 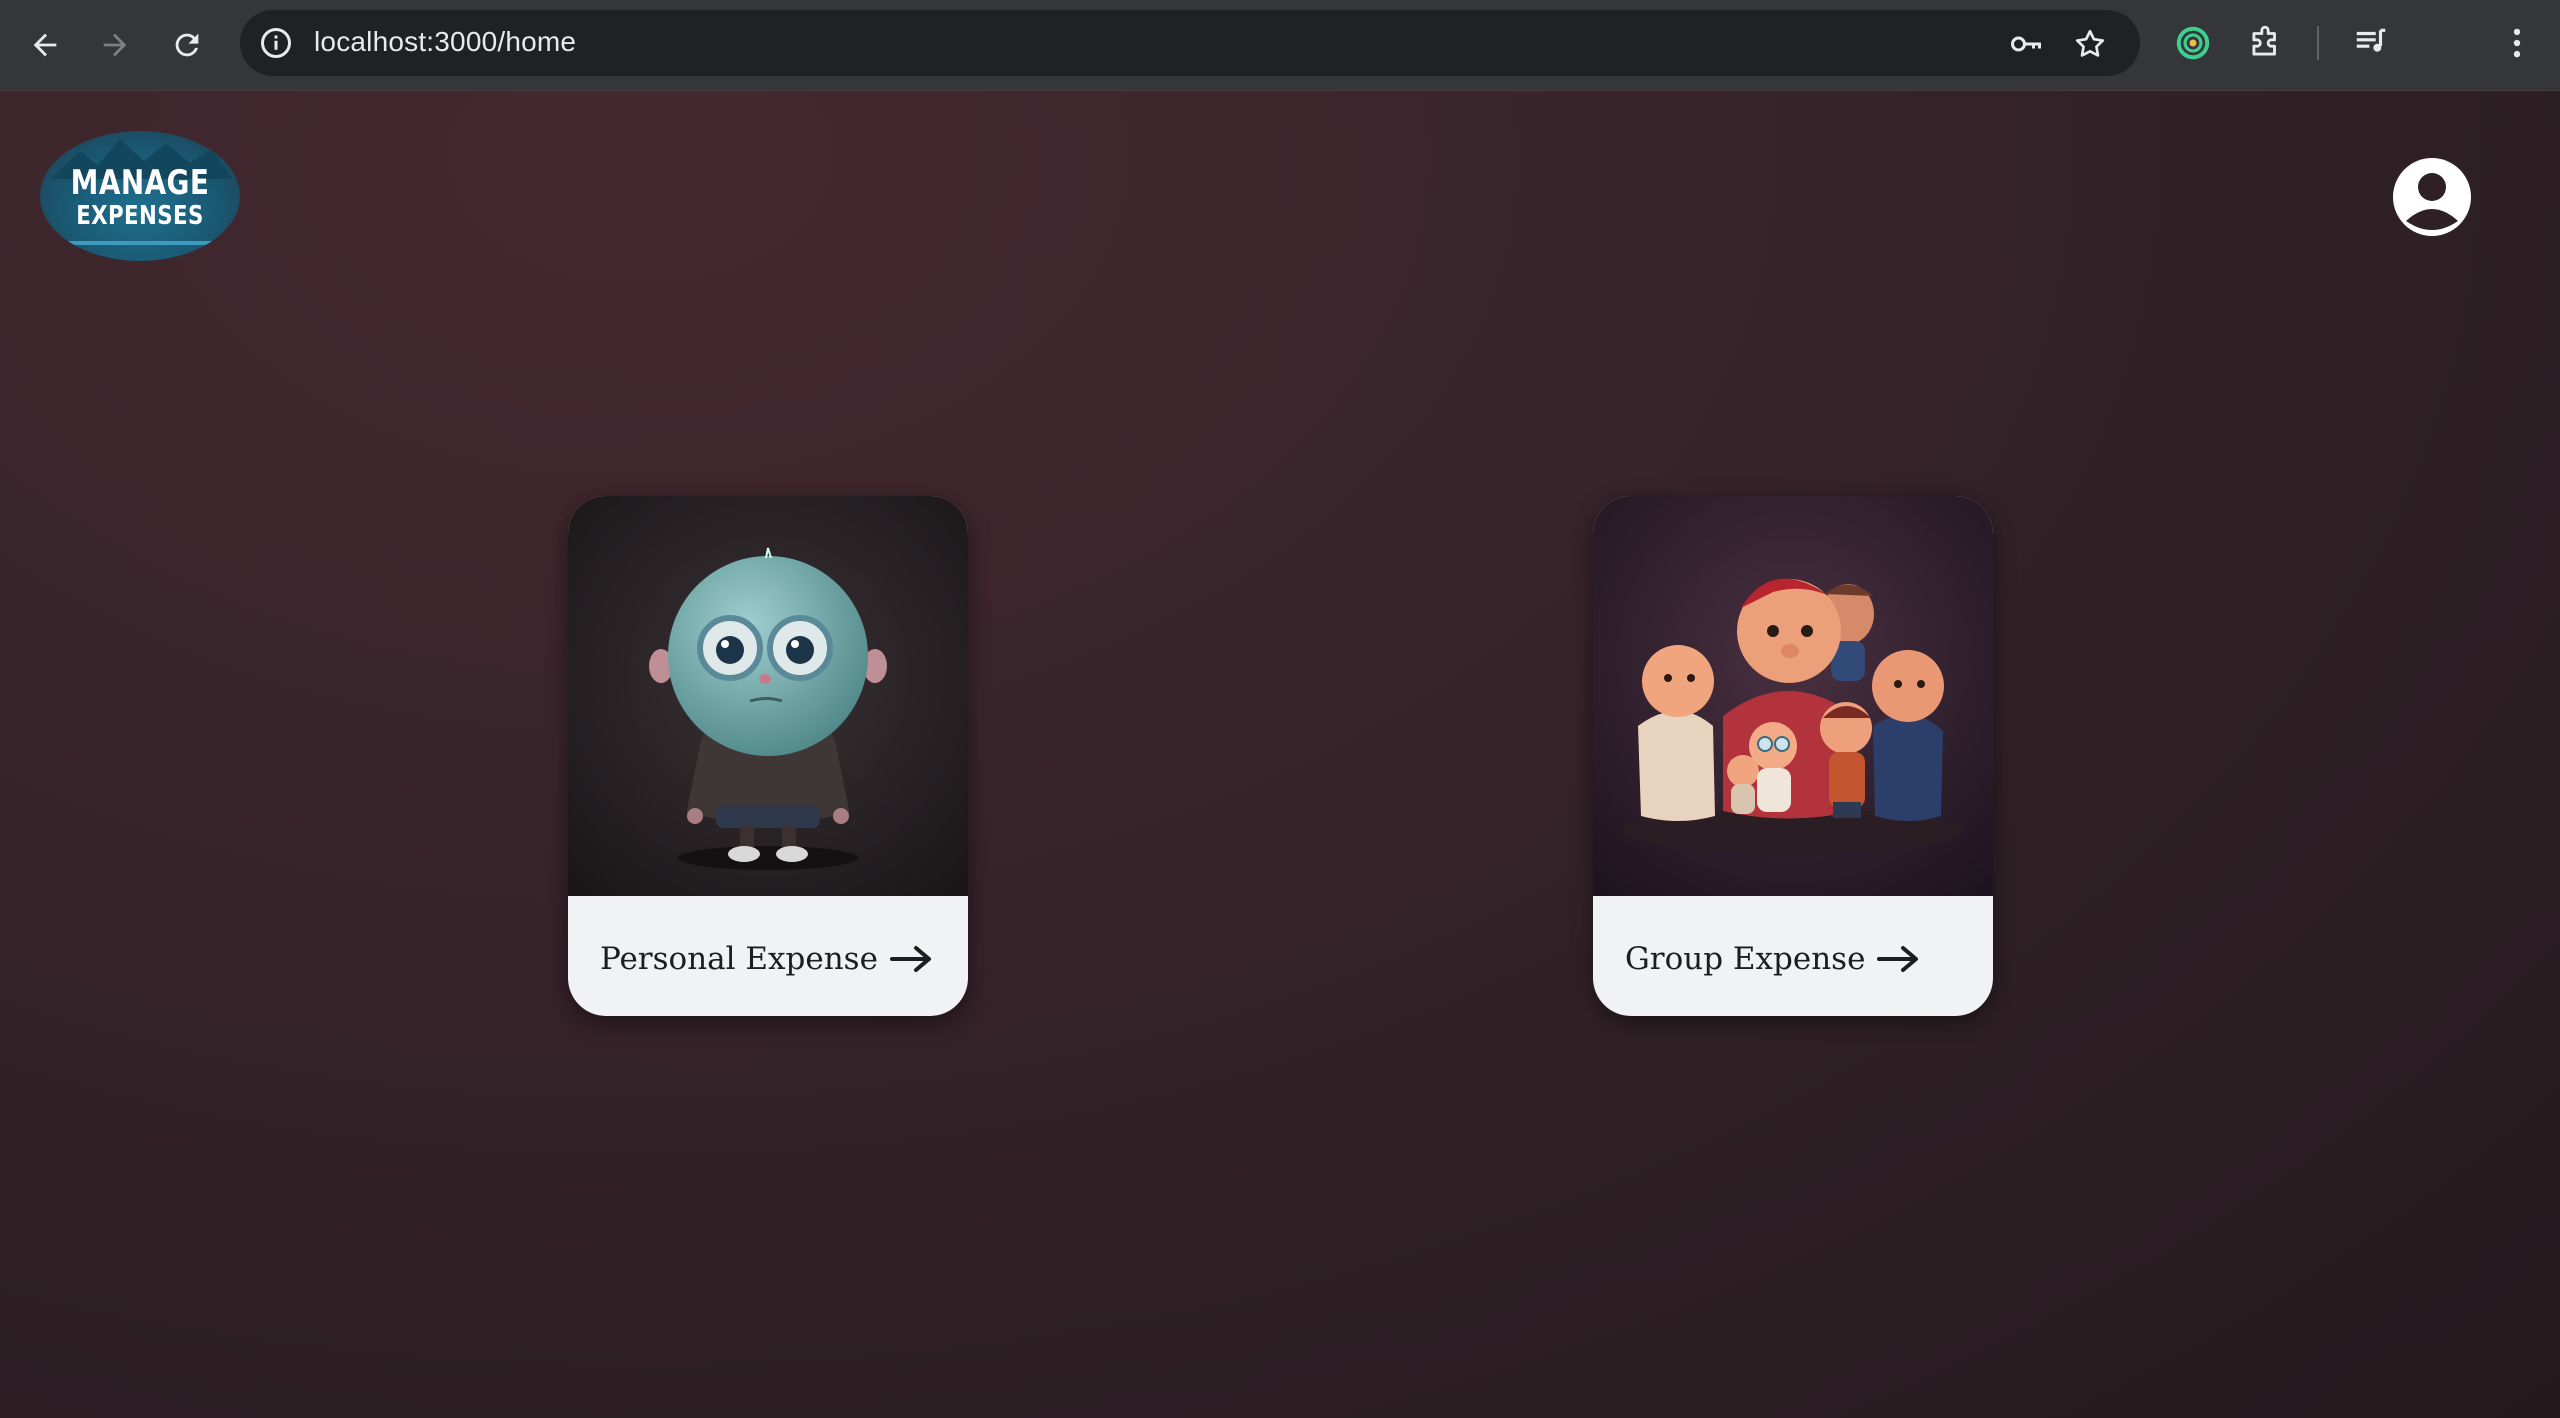 What do you see at coordinates (1793, 696) in the screenshot?
I see `group-expense-image` at bounding box center [1793, 696].